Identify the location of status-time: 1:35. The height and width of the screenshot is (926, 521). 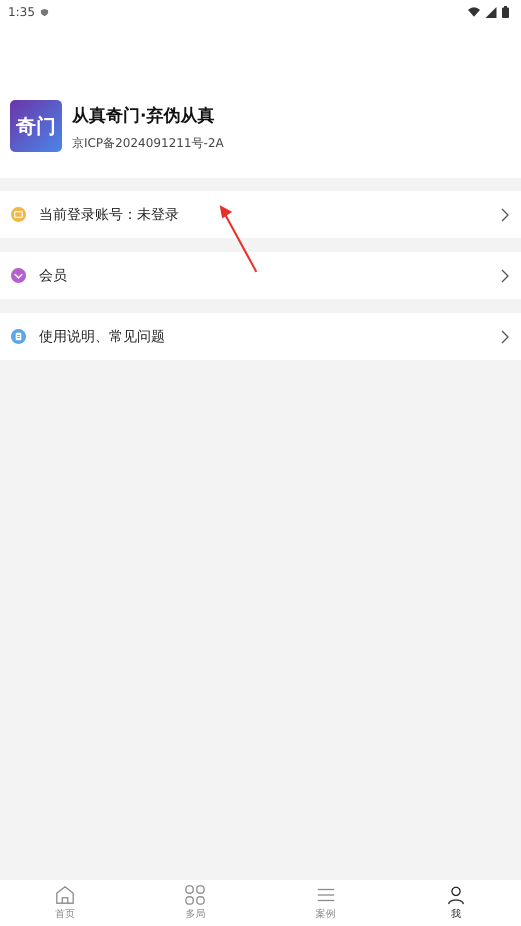
(21, 12).